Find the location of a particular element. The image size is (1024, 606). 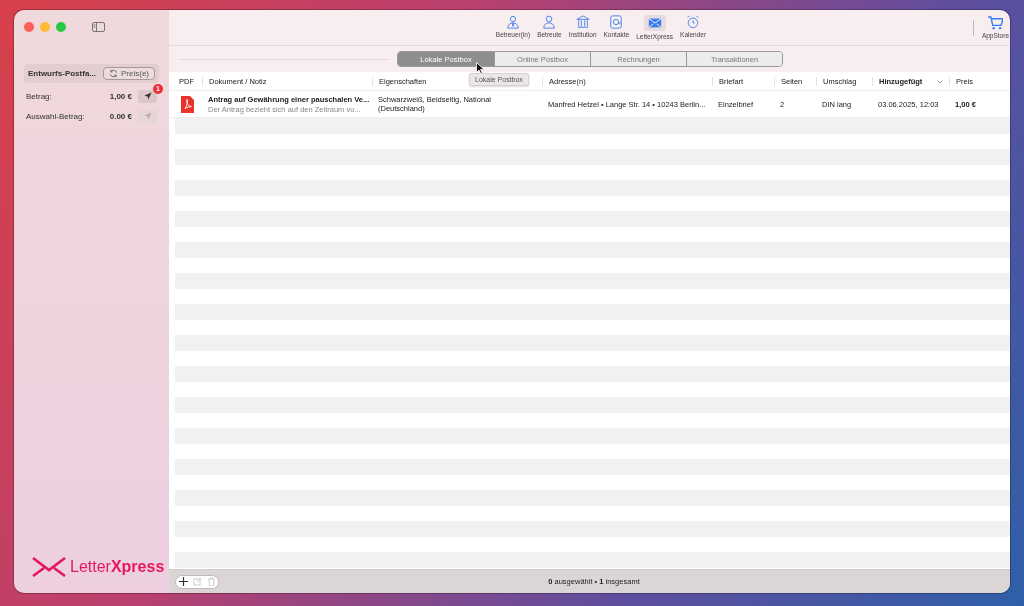

sidebar-toggle-icon is located at coordinates (98, 27).